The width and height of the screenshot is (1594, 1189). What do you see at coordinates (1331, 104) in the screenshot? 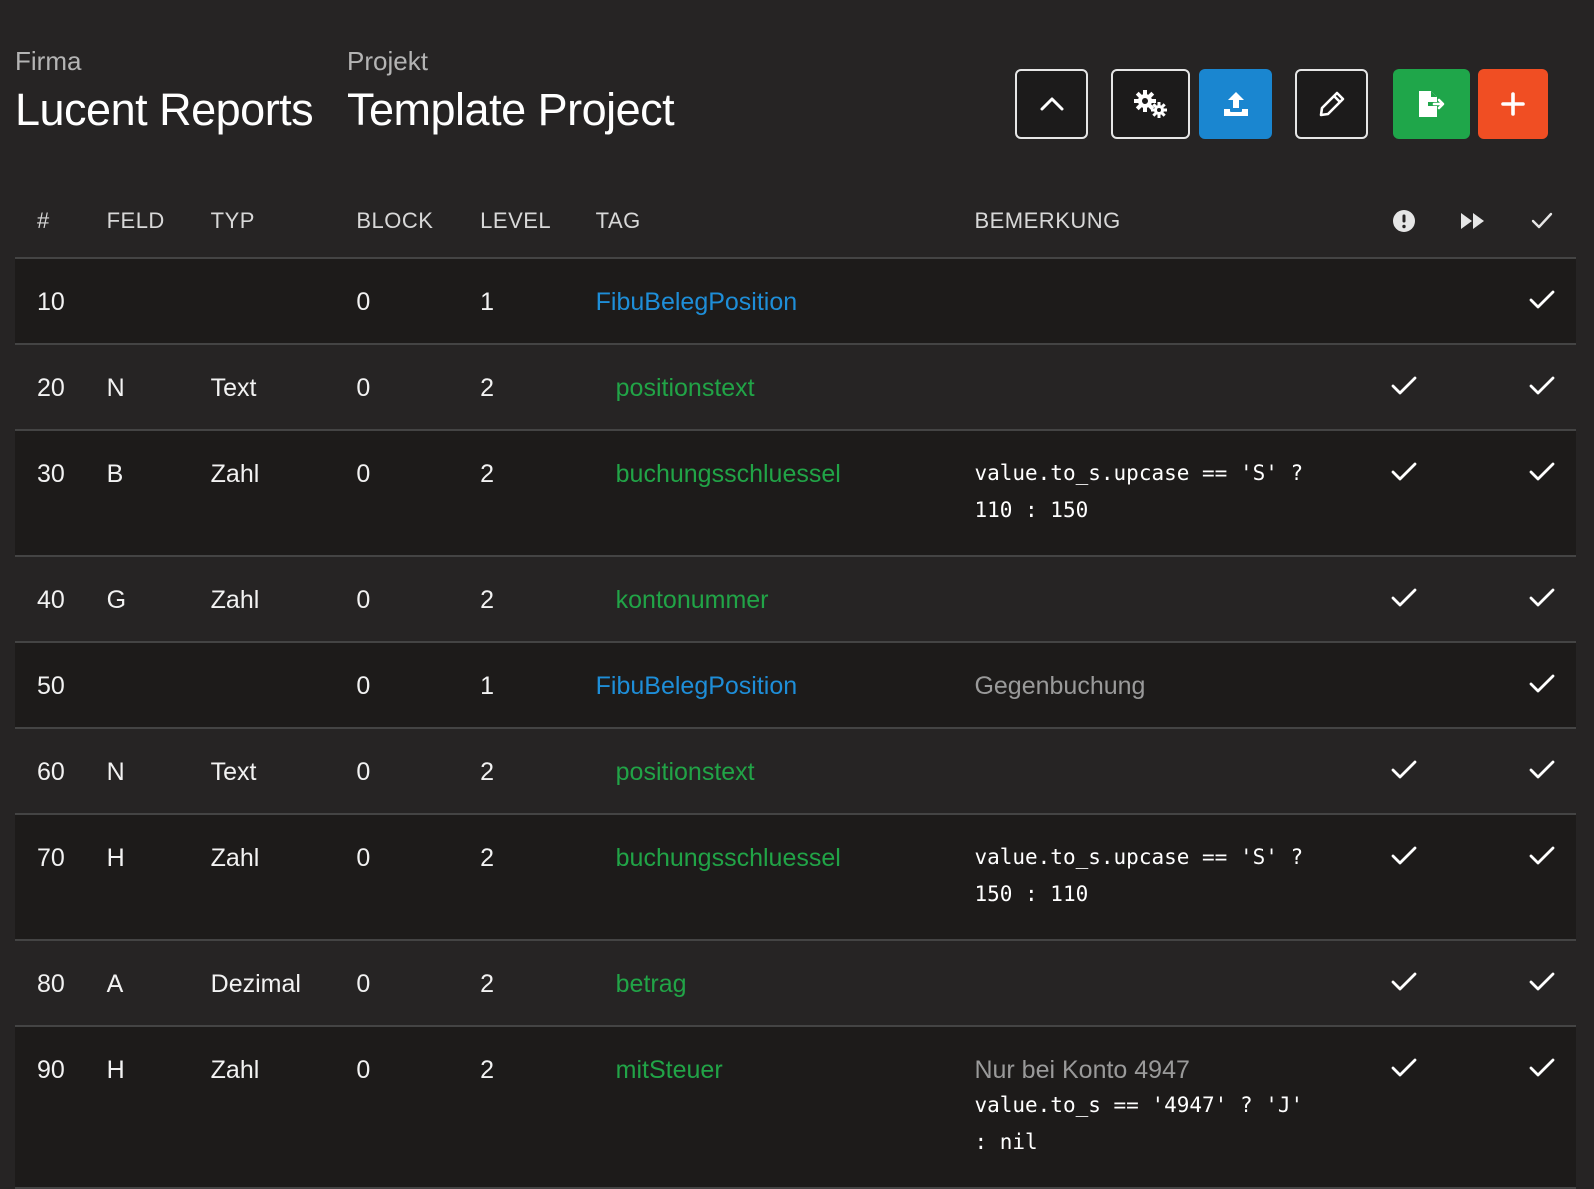
I see `edit-button` at bounding box center [1331, 104].